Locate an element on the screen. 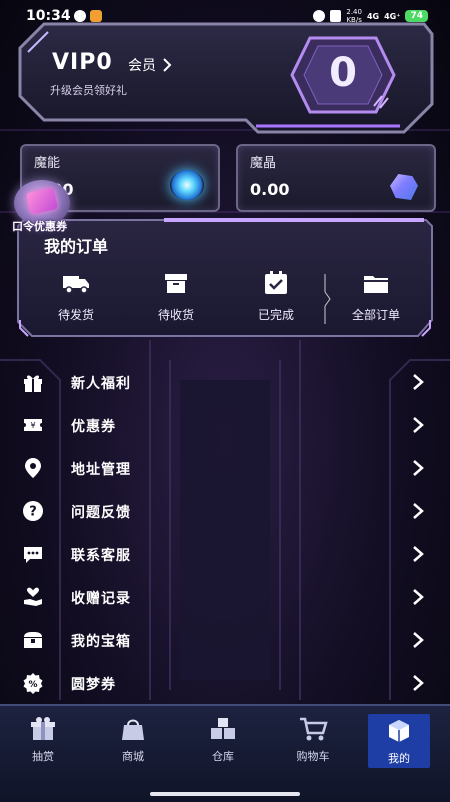  percent-icon: % is located at coordinates (33, 683).